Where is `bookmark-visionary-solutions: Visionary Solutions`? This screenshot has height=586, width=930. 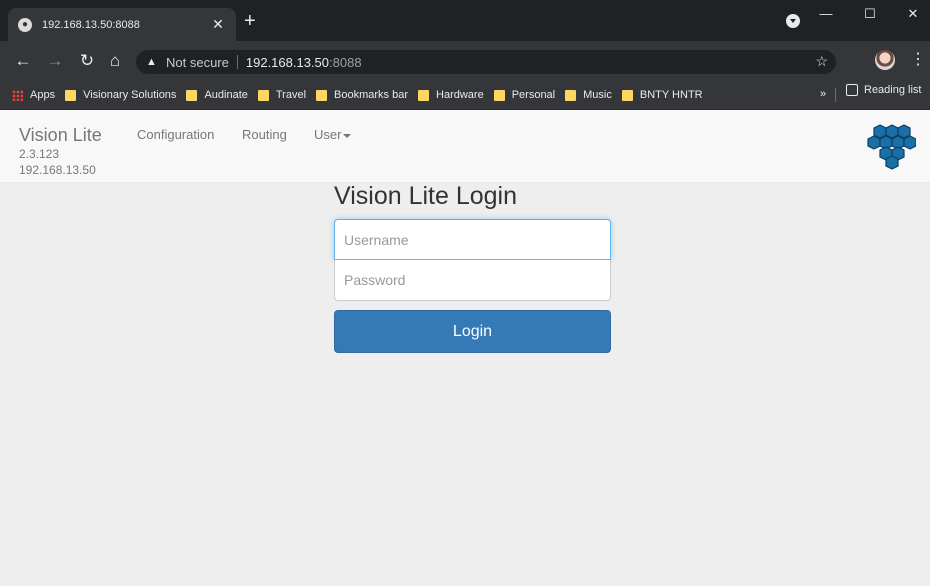 bookmark-visionary-solutions: Visionary Solutions is located at coordinates (120, 95).